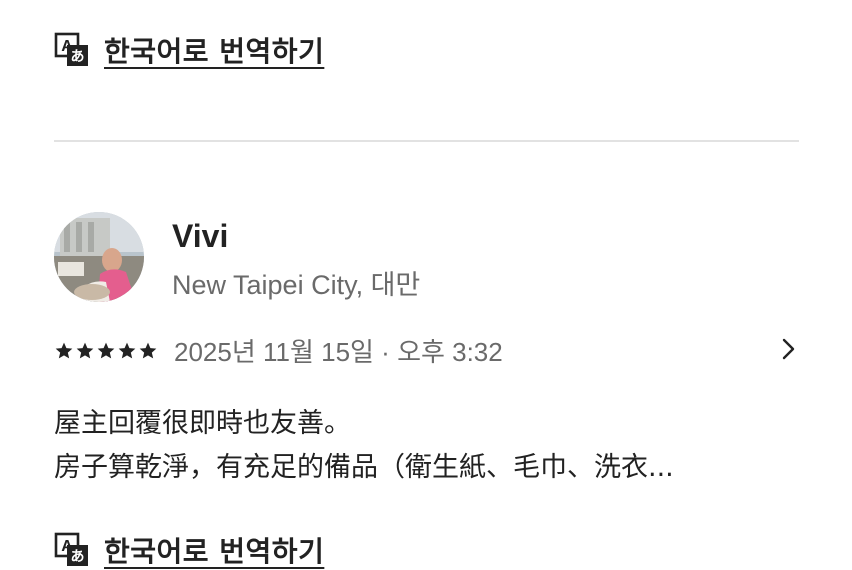 The image size is (852, 570). I want to click on chevron-right-icon, so click(788, 349).